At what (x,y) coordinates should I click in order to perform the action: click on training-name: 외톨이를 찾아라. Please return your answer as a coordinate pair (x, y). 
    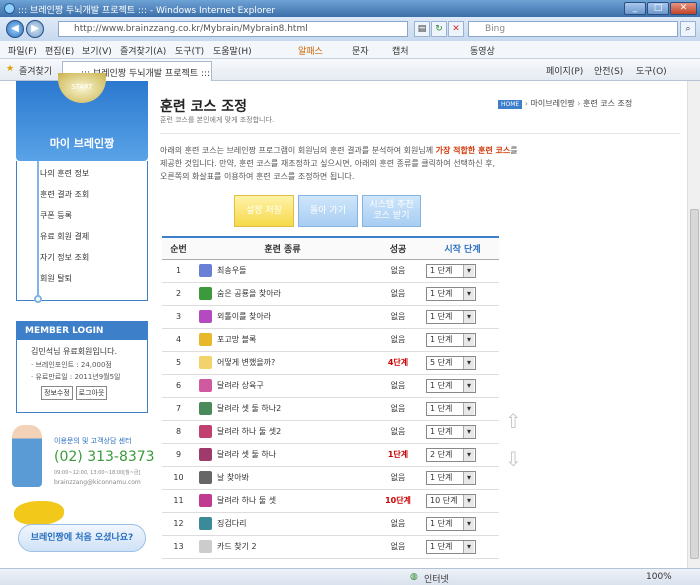
    Looking at the image, I should click on (282, 317).